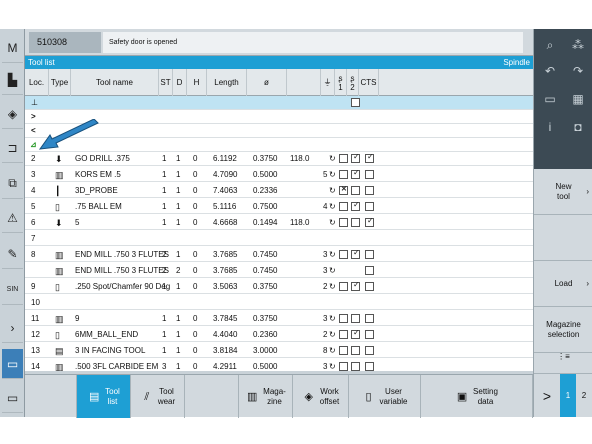  What do you see at coordinates (578, 71) in the screenshot?
I see `redo-icon: ↷` at bounding box center [578, 71].